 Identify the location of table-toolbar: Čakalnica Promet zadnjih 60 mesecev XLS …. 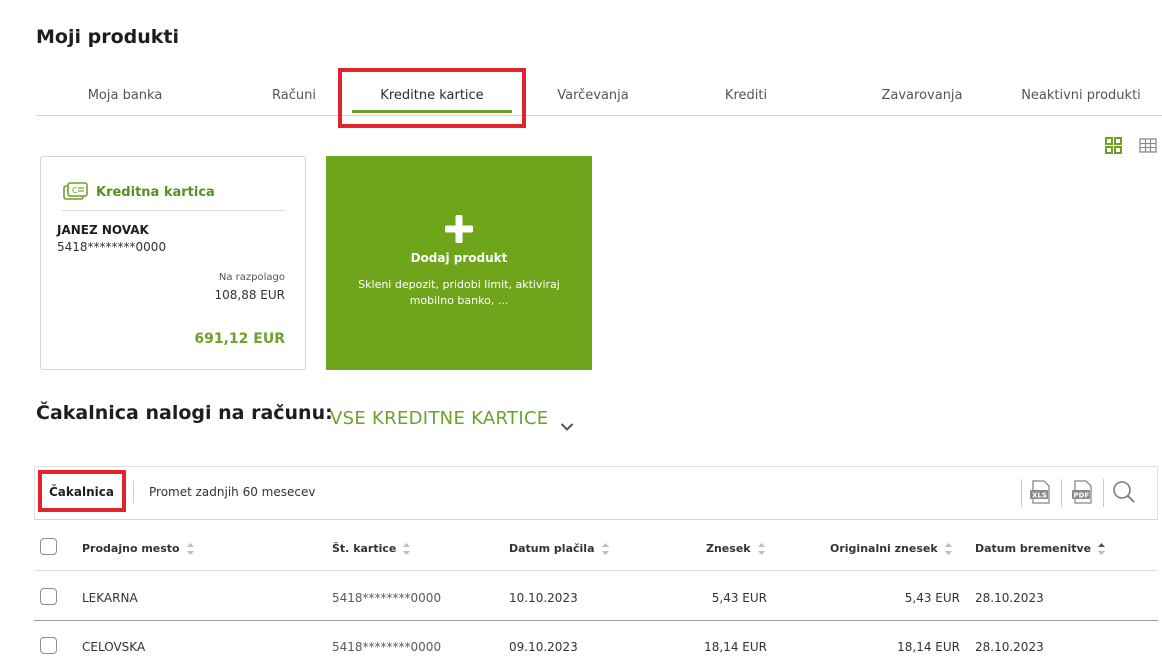
(596, 493).